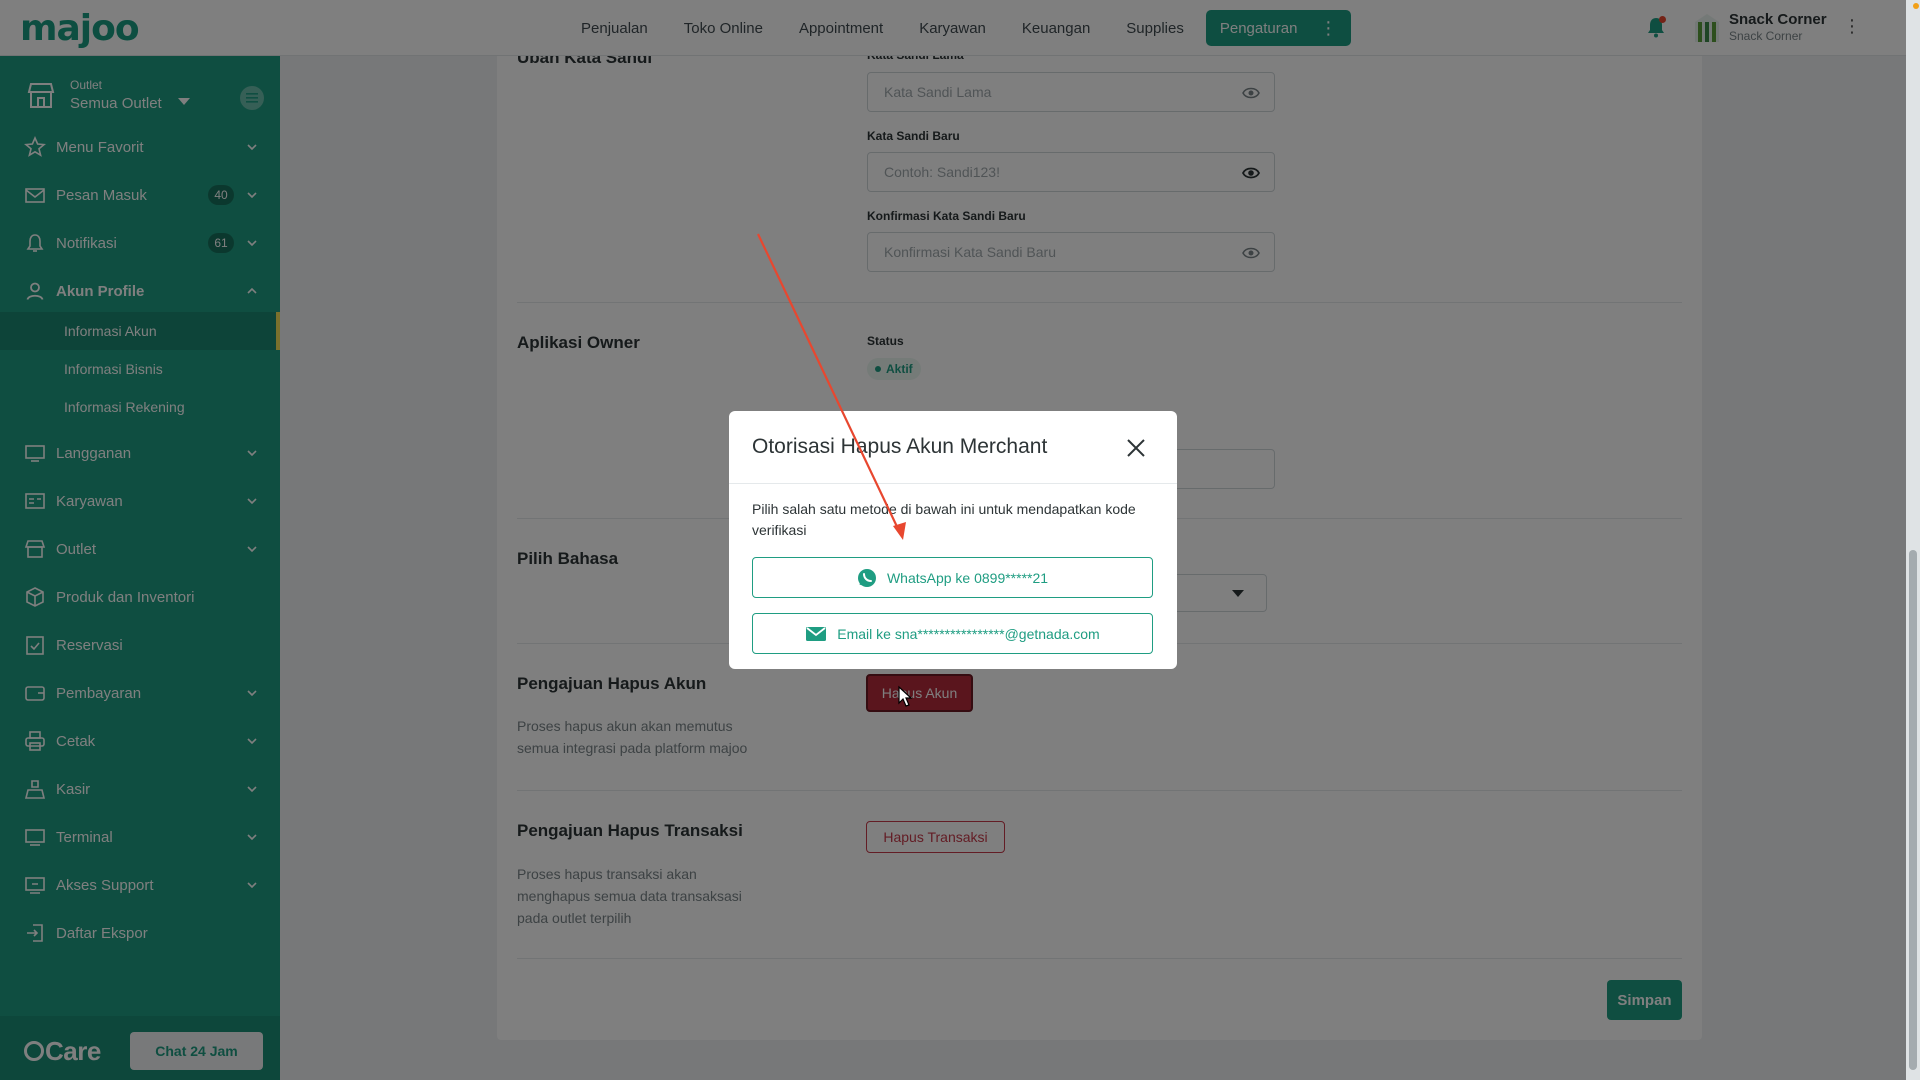 Image resolution: width=1920 pixels, height=1080 pixels. Describe the element at coordinates (967, 577) in the screenshot. I see `whatsapp-option-label: WhatsApp ke 0899*****21` at that location.